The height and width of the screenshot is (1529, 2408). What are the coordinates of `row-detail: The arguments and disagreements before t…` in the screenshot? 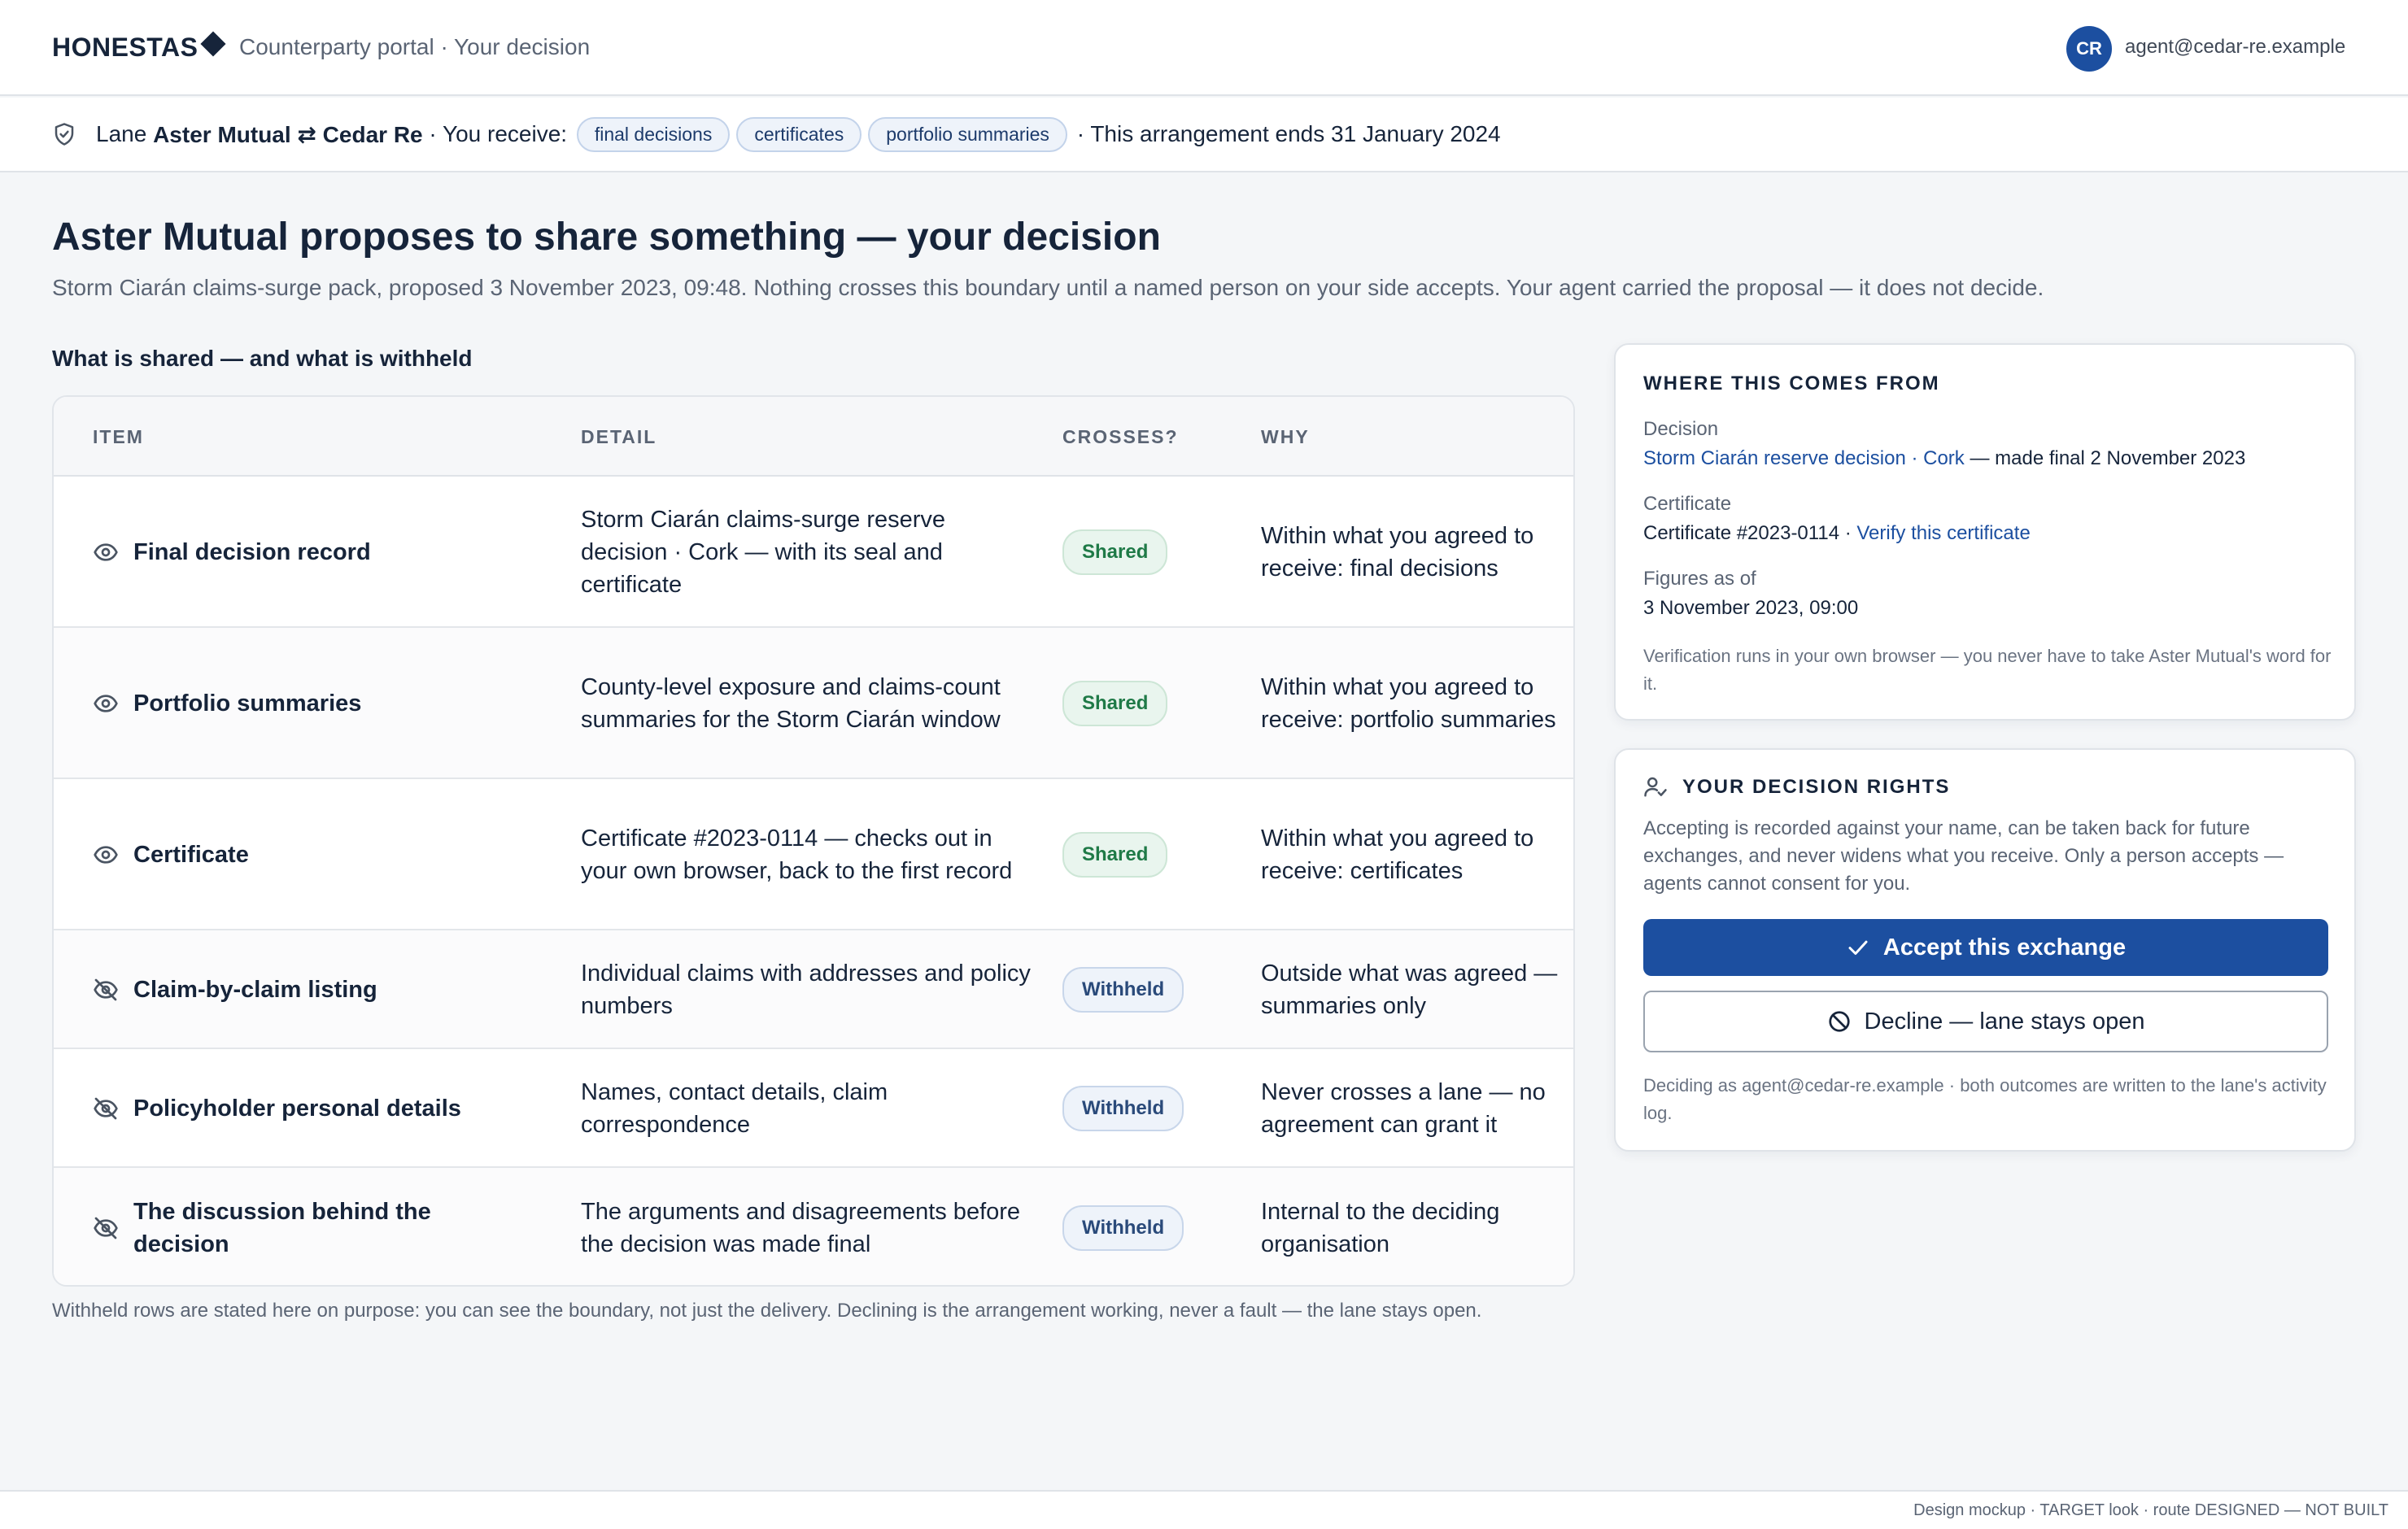 It's located at (801, 1228).